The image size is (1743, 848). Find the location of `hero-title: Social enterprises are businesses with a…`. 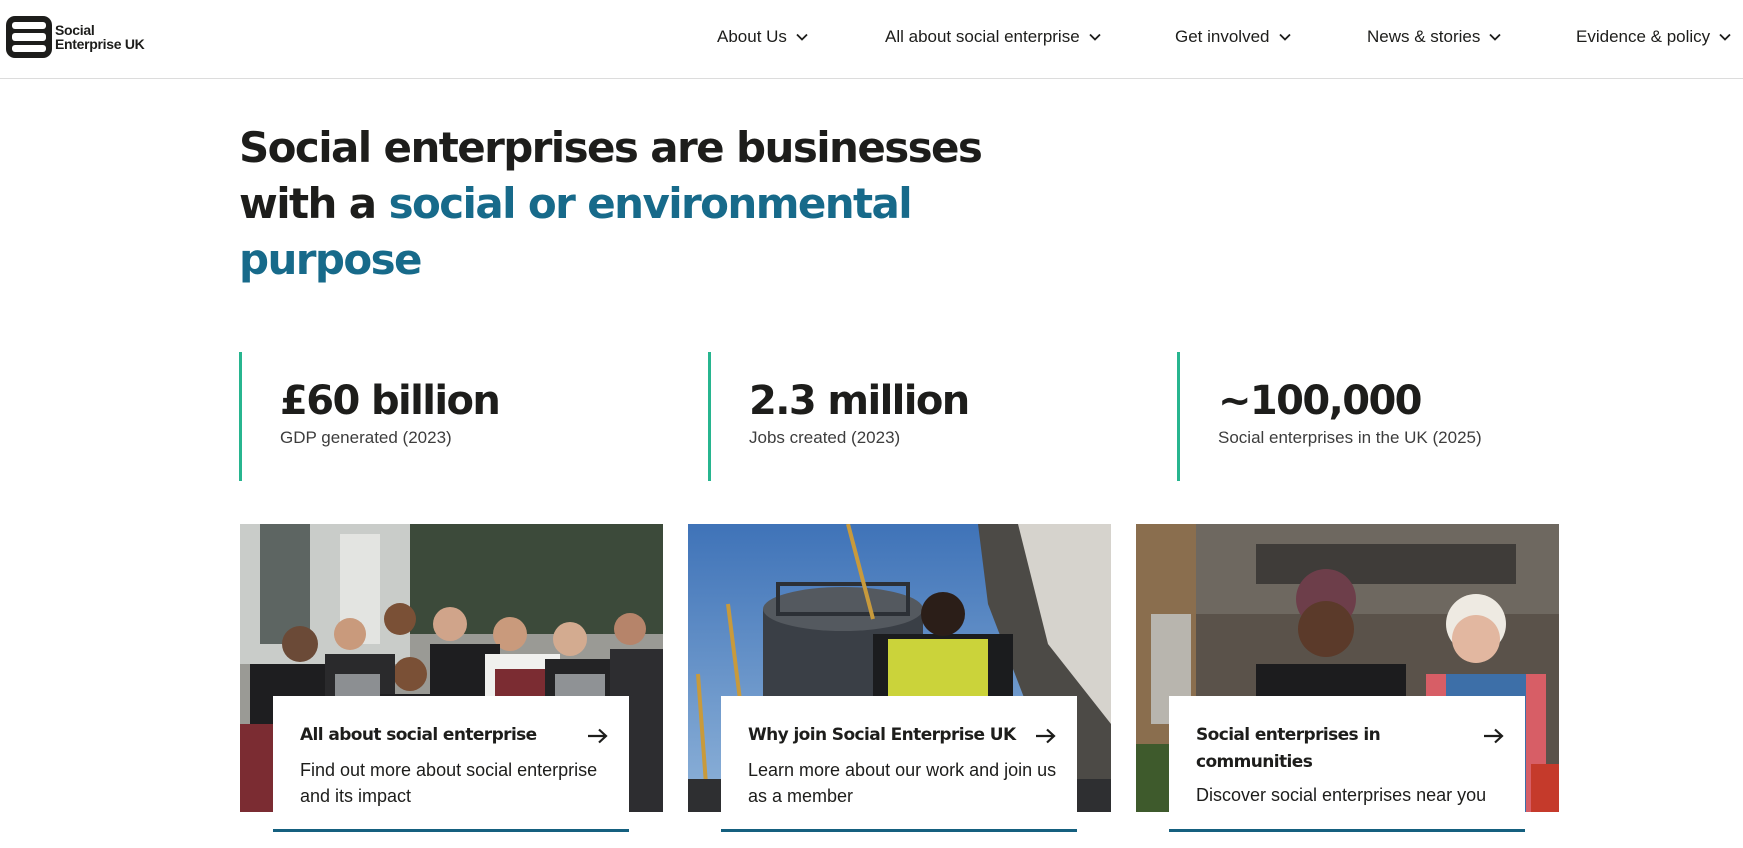

hero-title: Social enterprises are businesses with a… is located at coordinates (619, 204).